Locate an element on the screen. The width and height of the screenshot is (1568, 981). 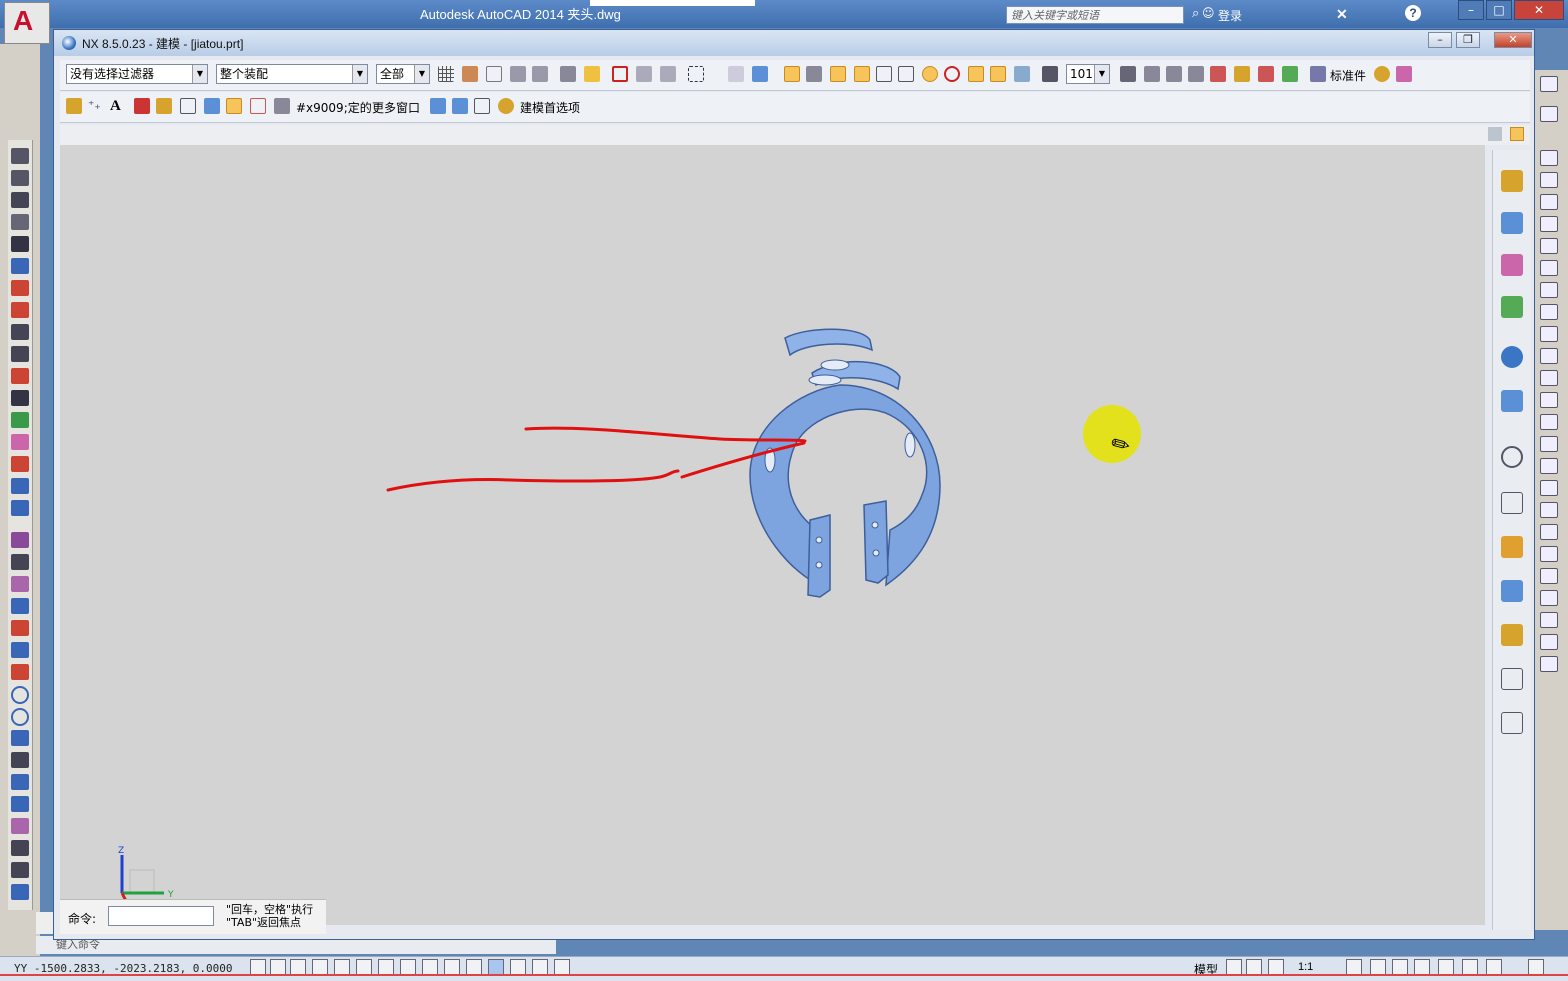
autocad-search-input: 键入关键字或短语 is located at coordinates (1095, 15).